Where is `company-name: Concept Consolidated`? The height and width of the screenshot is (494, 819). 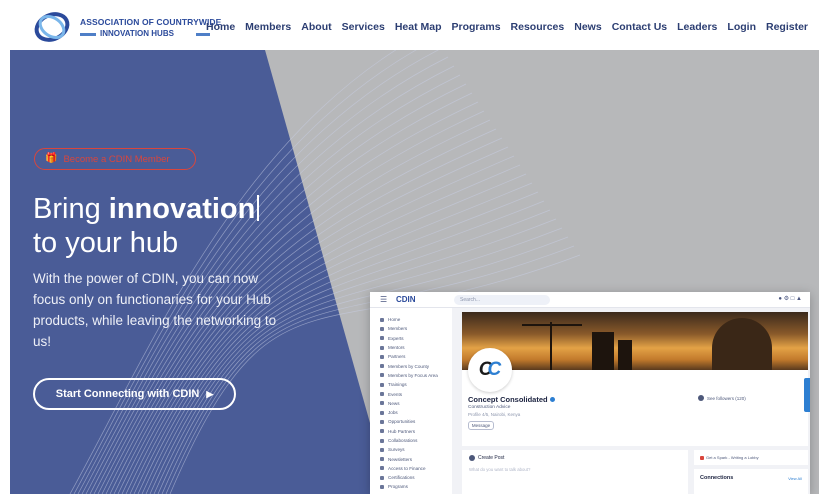
company-name: Concept Consolidated is located at coordinates (511, 399).